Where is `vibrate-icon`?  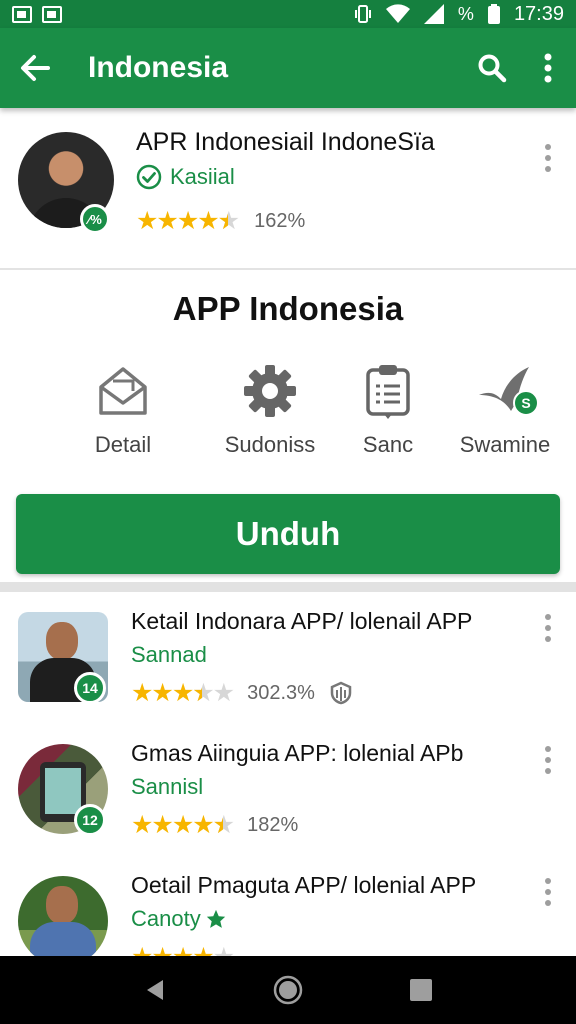
vibrate-icon is located at coordinates (362, 14).